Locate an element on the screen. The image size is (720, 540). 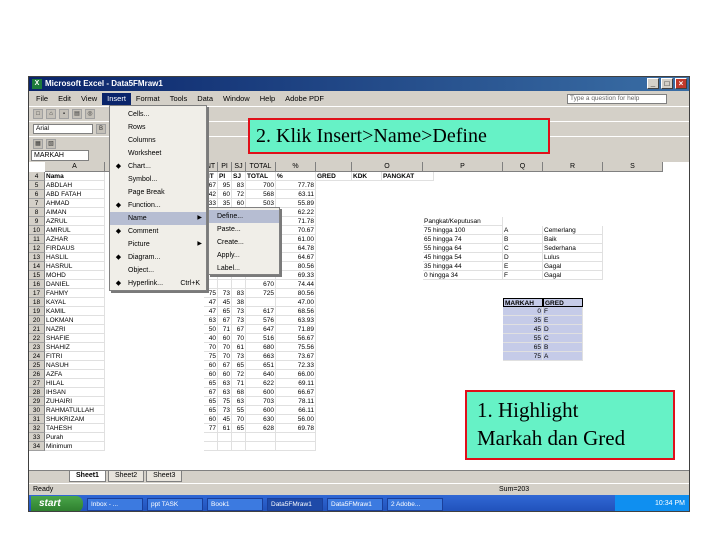
cell-value: 60 is located at coordinates (225, 338).